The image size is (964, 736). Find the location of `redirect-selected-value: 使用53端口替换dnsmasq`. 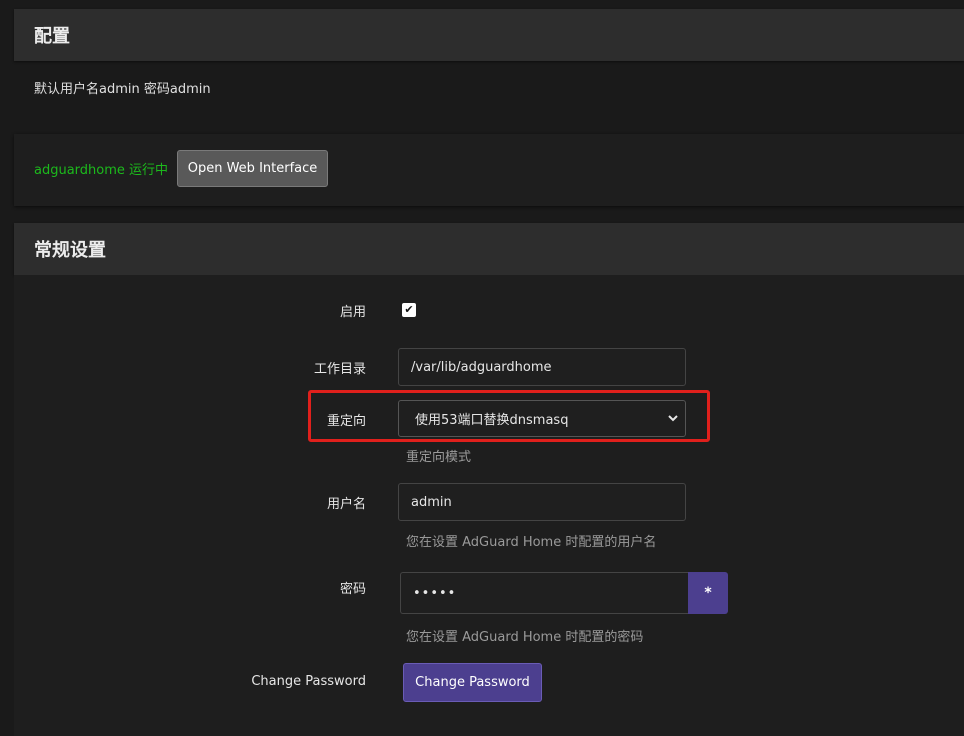

redirect-selected-value: 使用53端口替换dnsmasq is located at coordinates (492, 420).